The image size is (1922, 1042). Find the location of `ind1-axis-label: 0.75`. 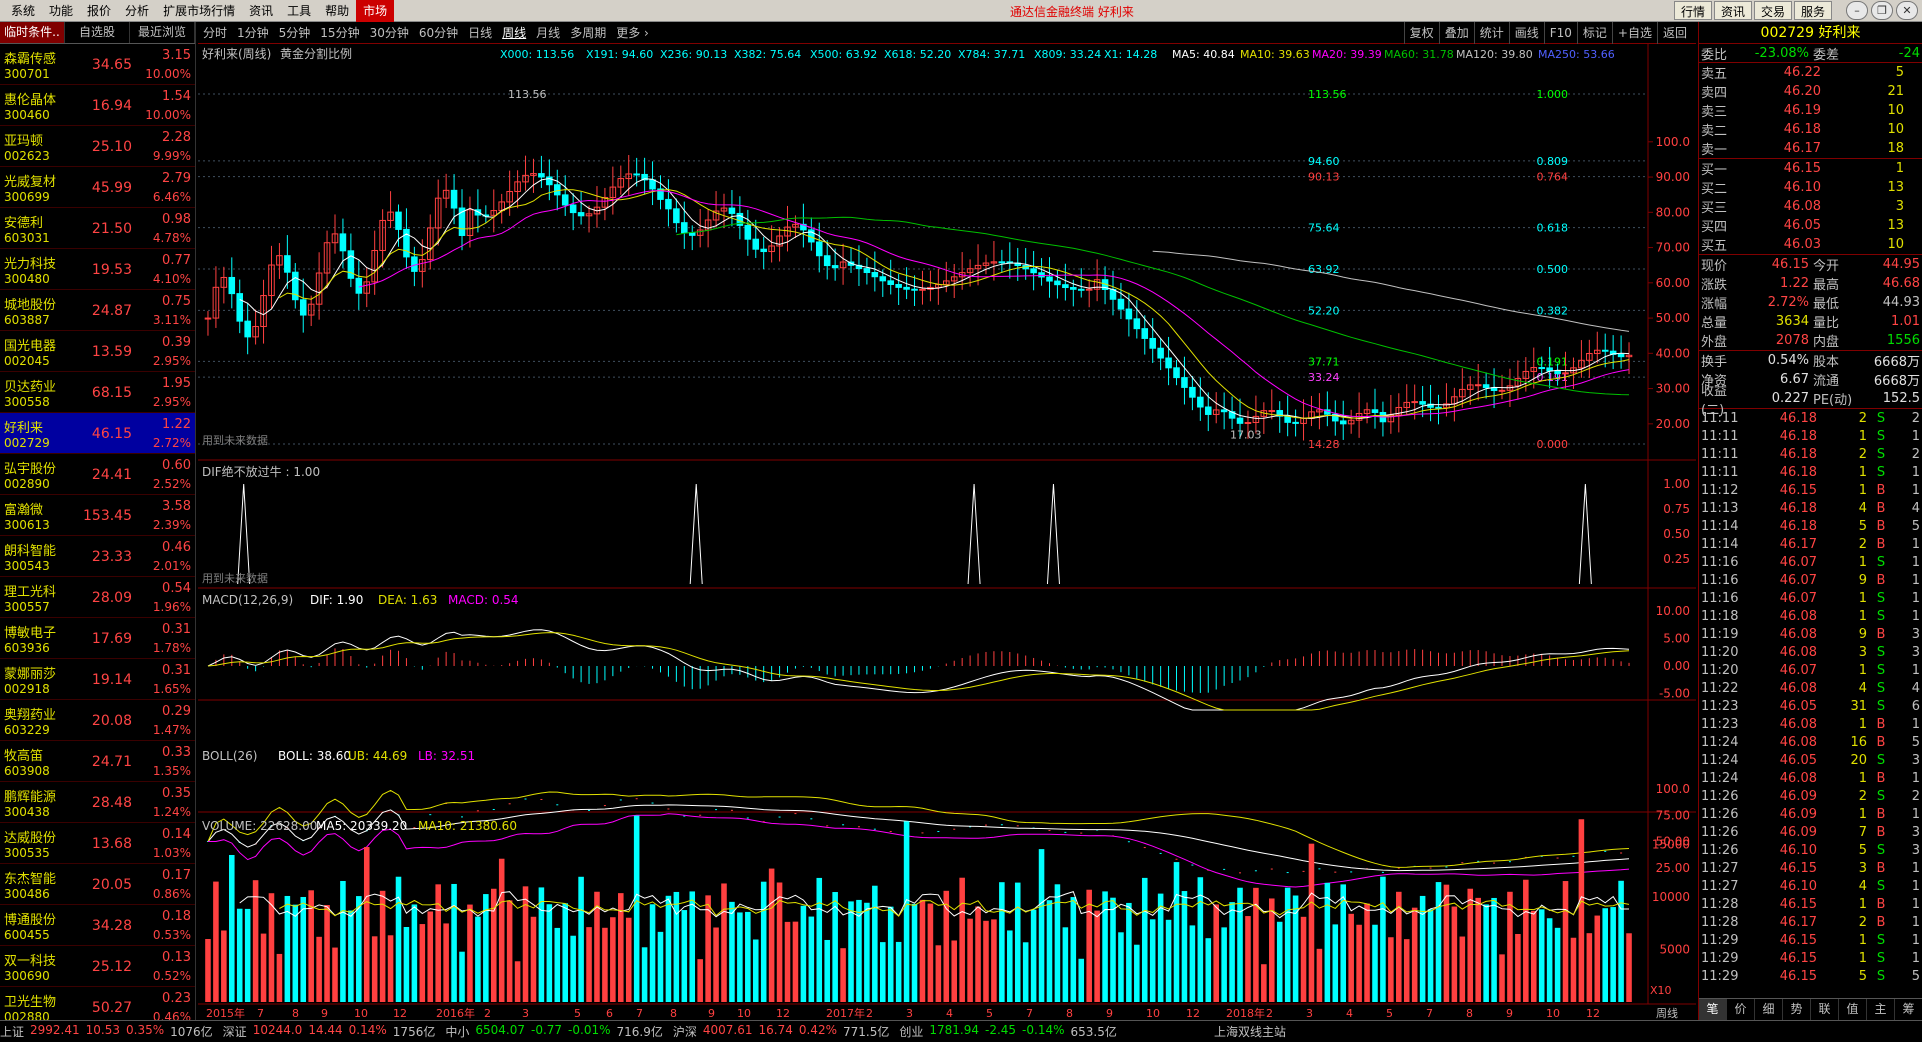

ind1-axis-label: 0.75 is located at coordinates (1676, 509).